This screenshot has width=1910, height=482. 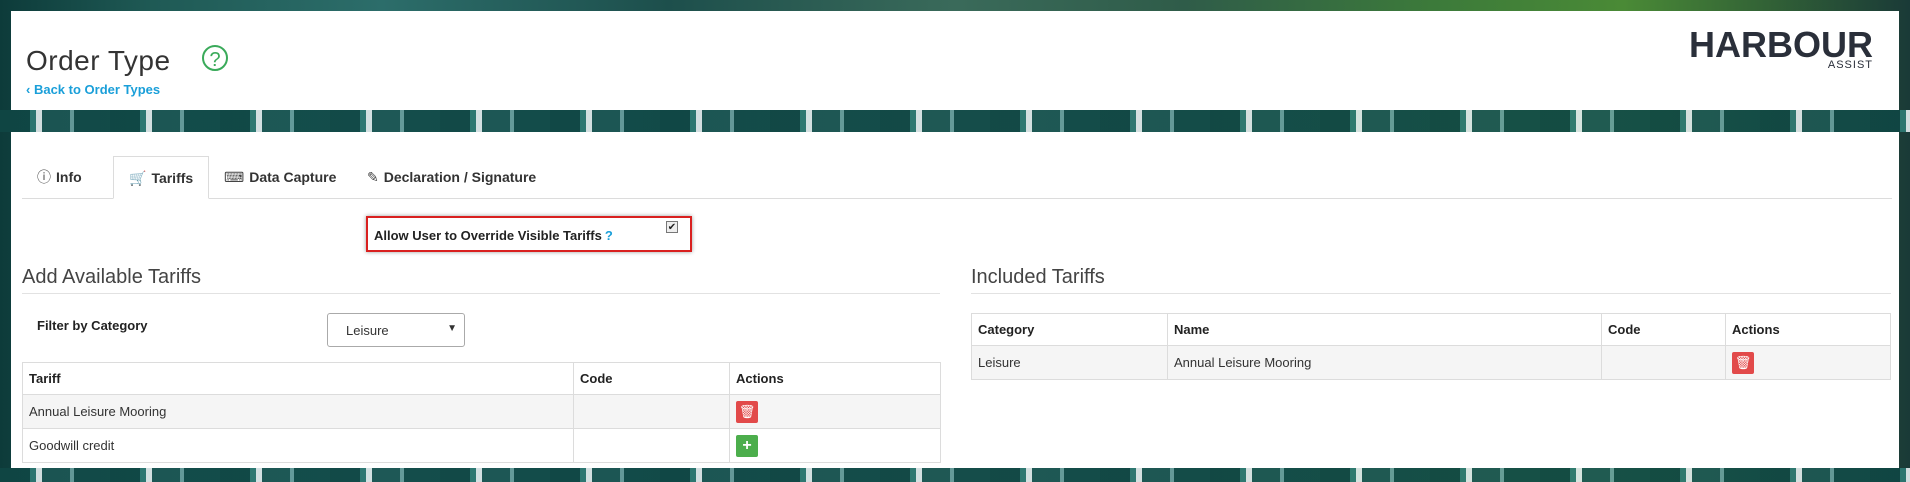 I want to click on tab-tariffs: 🛒 Tariffs, so click(x=161, y=177).